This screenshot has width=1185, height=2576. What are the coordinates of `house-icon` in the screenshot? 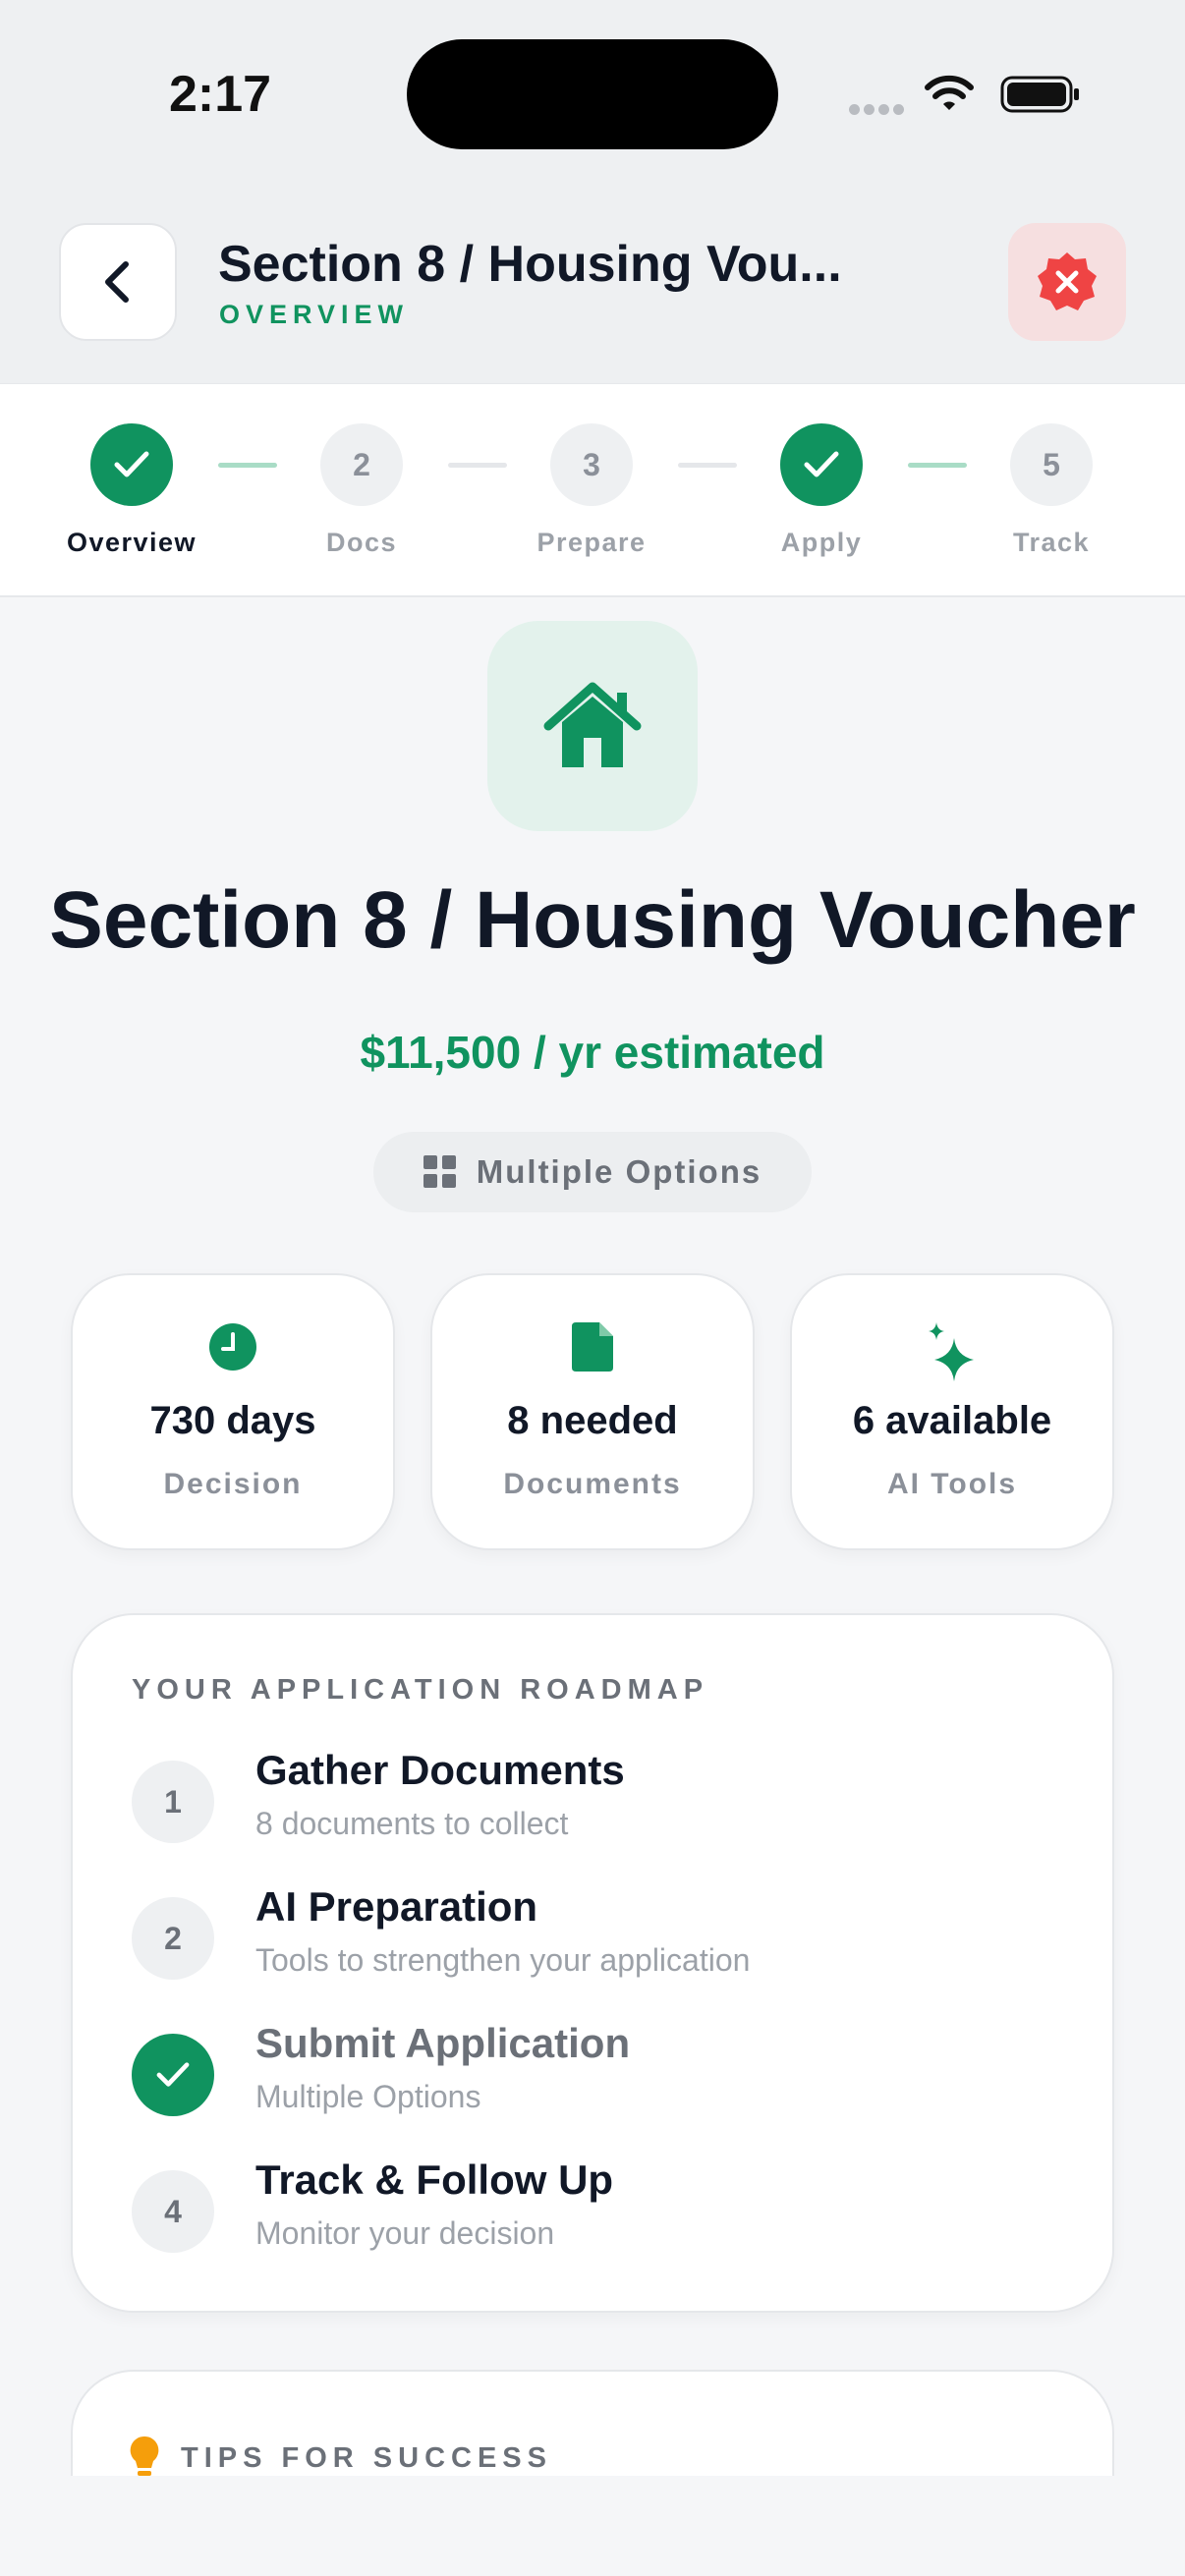 It's located at (592, 724).